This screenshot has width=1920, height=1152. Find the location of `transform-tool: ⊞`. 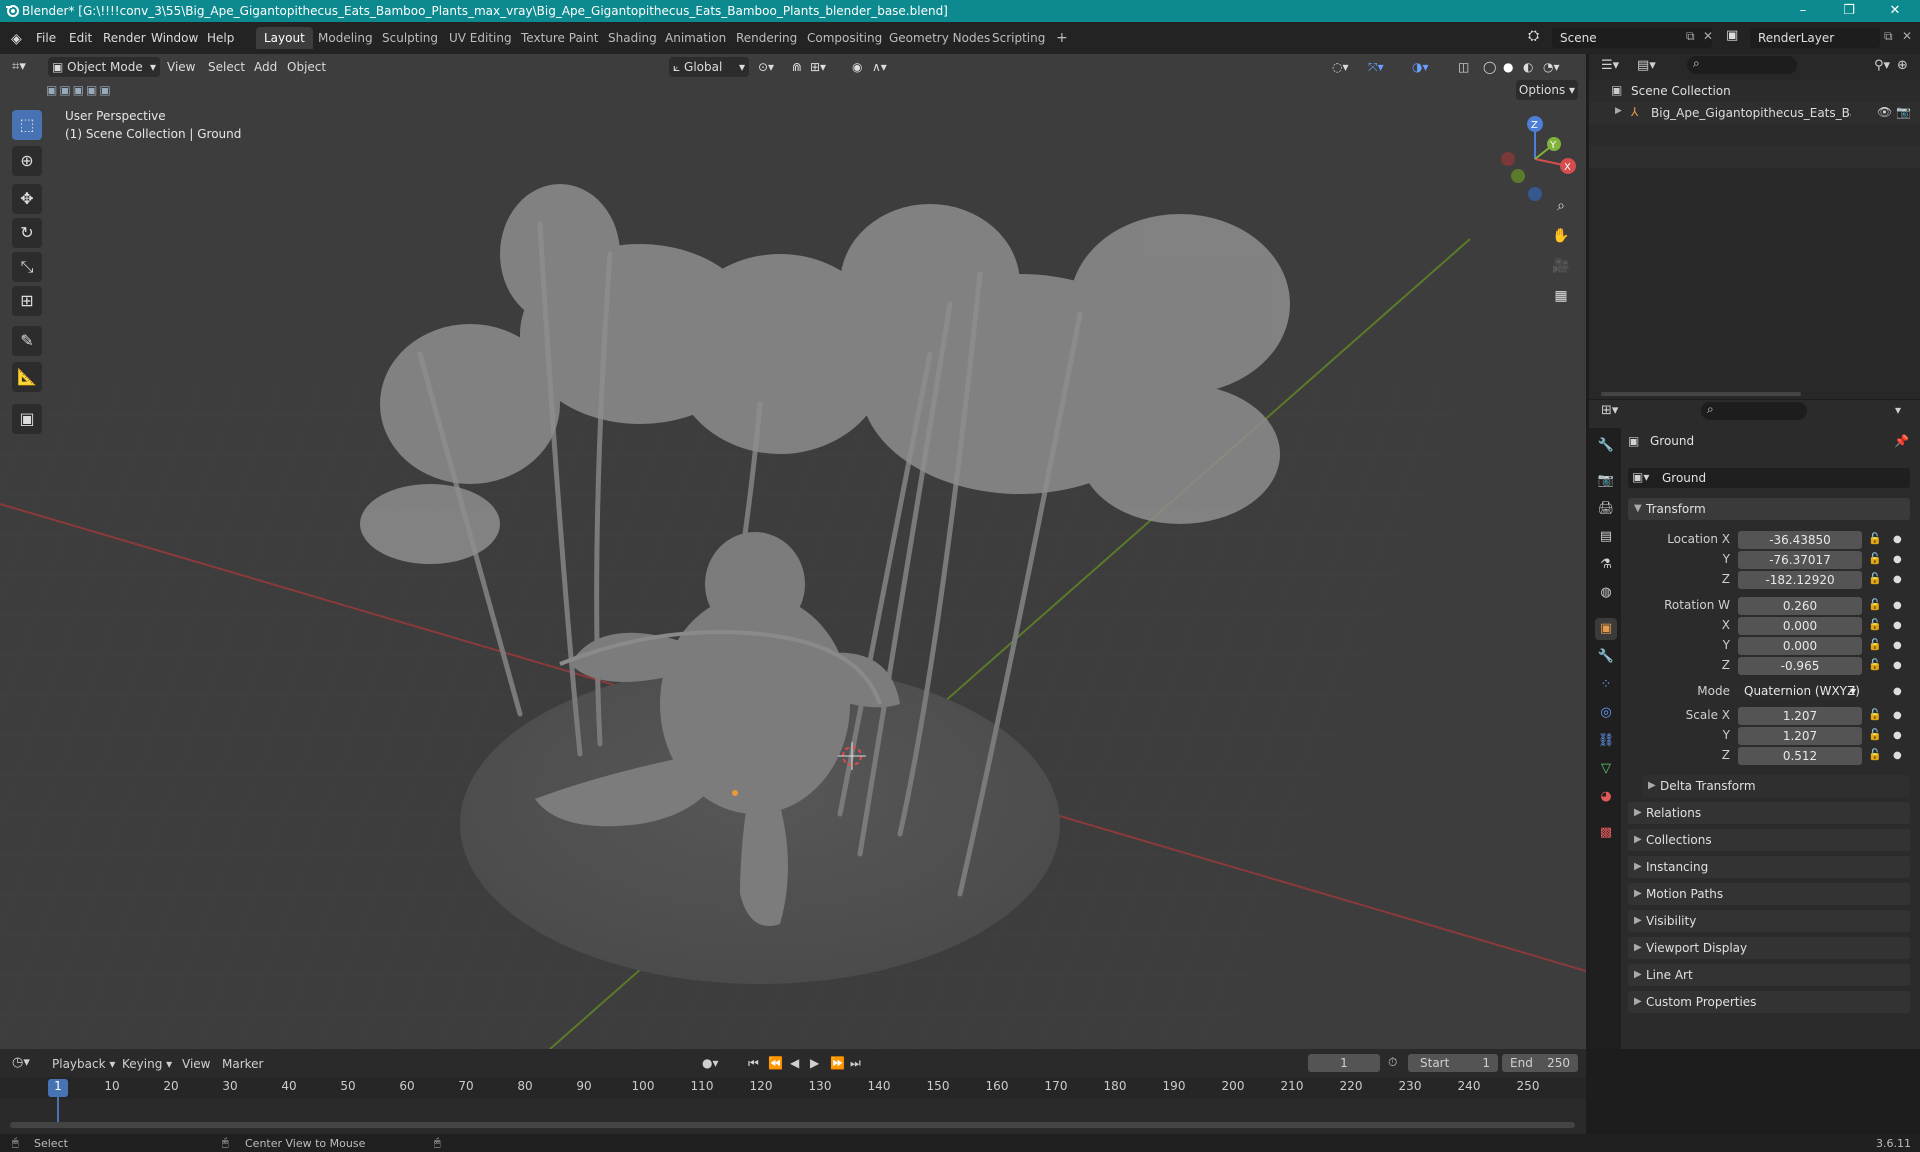

transform-tool: ⊞ is located at coordinates (27, 301).